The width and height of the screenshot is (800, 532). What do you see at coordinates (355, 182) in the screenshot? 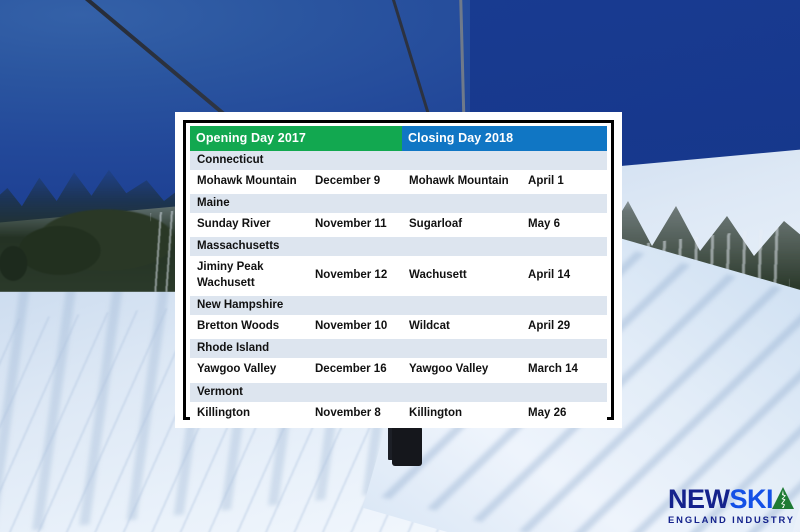
I see `opening-date: December 9` at bounding box center [355, 182].